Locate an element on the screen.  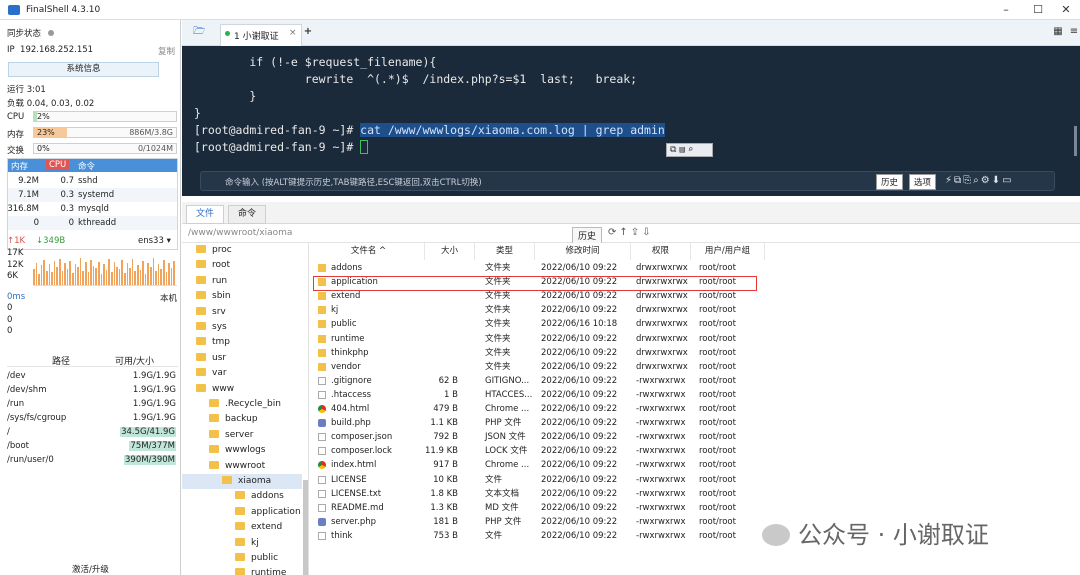
disk-row: /boot 75M/377M is located at coordinates (92, 447).